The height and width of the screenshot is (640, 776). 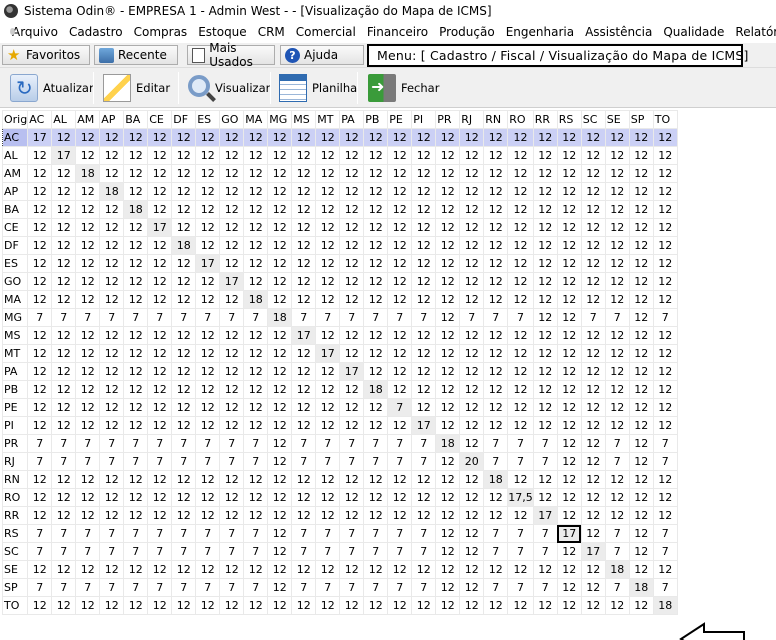 I want to click on column-header-se: SE, so click(x=617, y=119).